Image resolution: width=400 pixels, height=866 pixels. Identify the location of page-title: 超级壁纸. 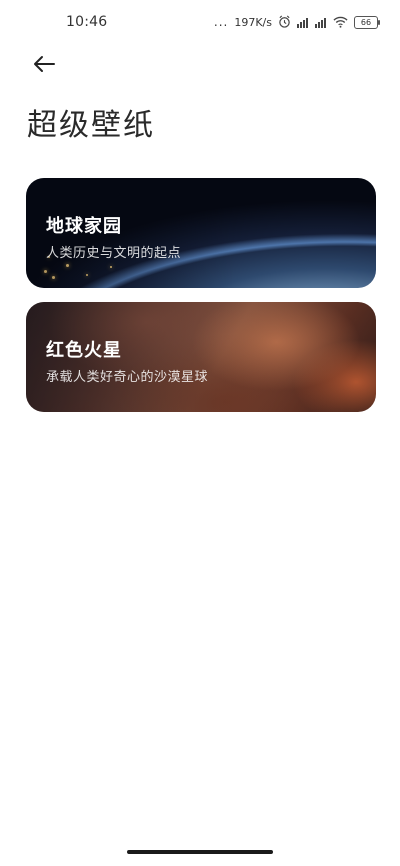
(91, 125).